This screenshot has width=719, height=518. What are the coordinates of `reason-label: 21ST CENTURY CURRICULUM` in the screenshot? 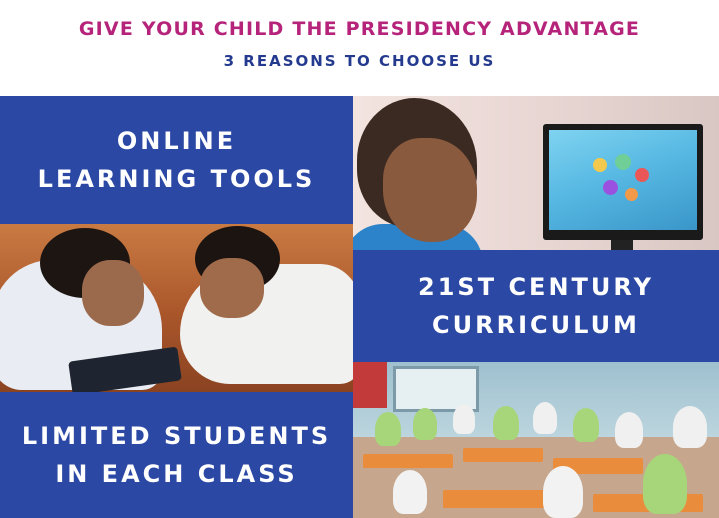 It's located at (536, 306).